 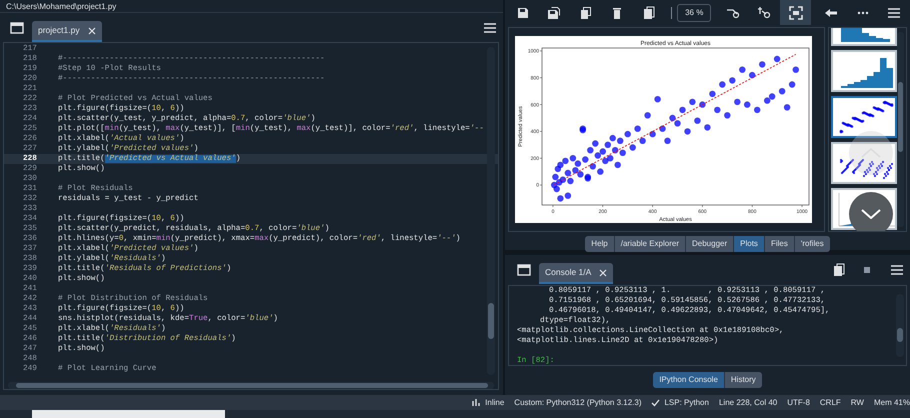 I want to click on pane-tab: Help, so click(x=600, y=244).